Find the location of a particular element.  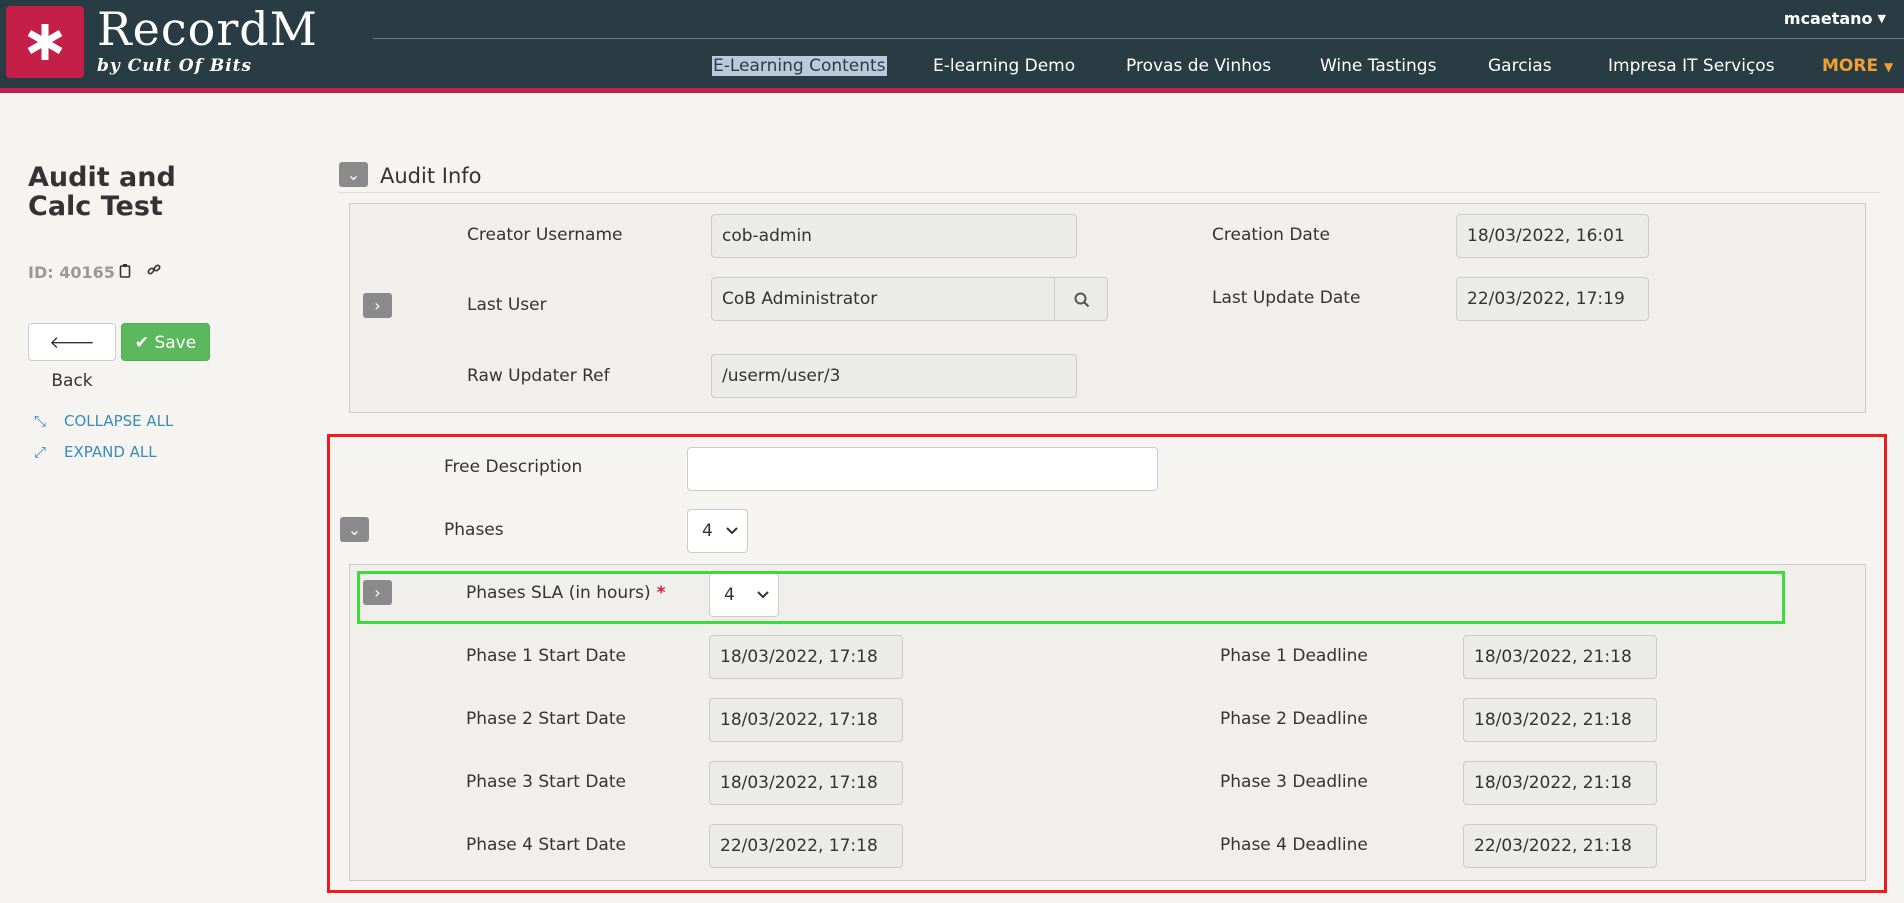

creation-date-field: 18/03/2022, 16:01 is located at coordinates (1552, 236).